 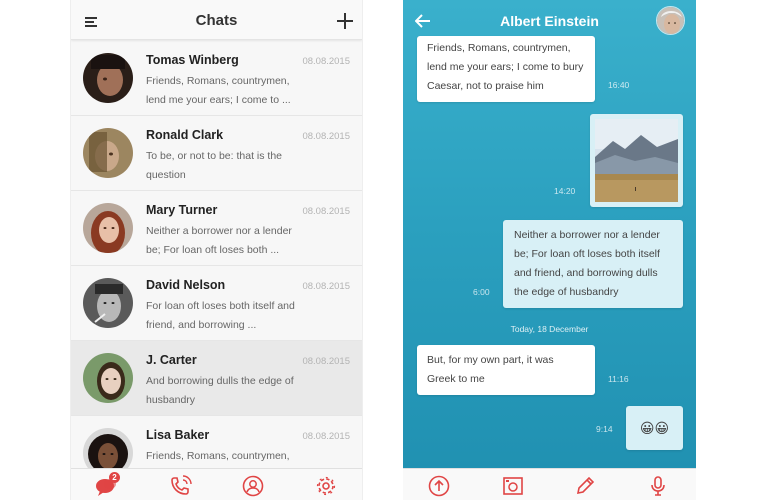 I want to click on landscape-photo, so click(x=636, y=160).